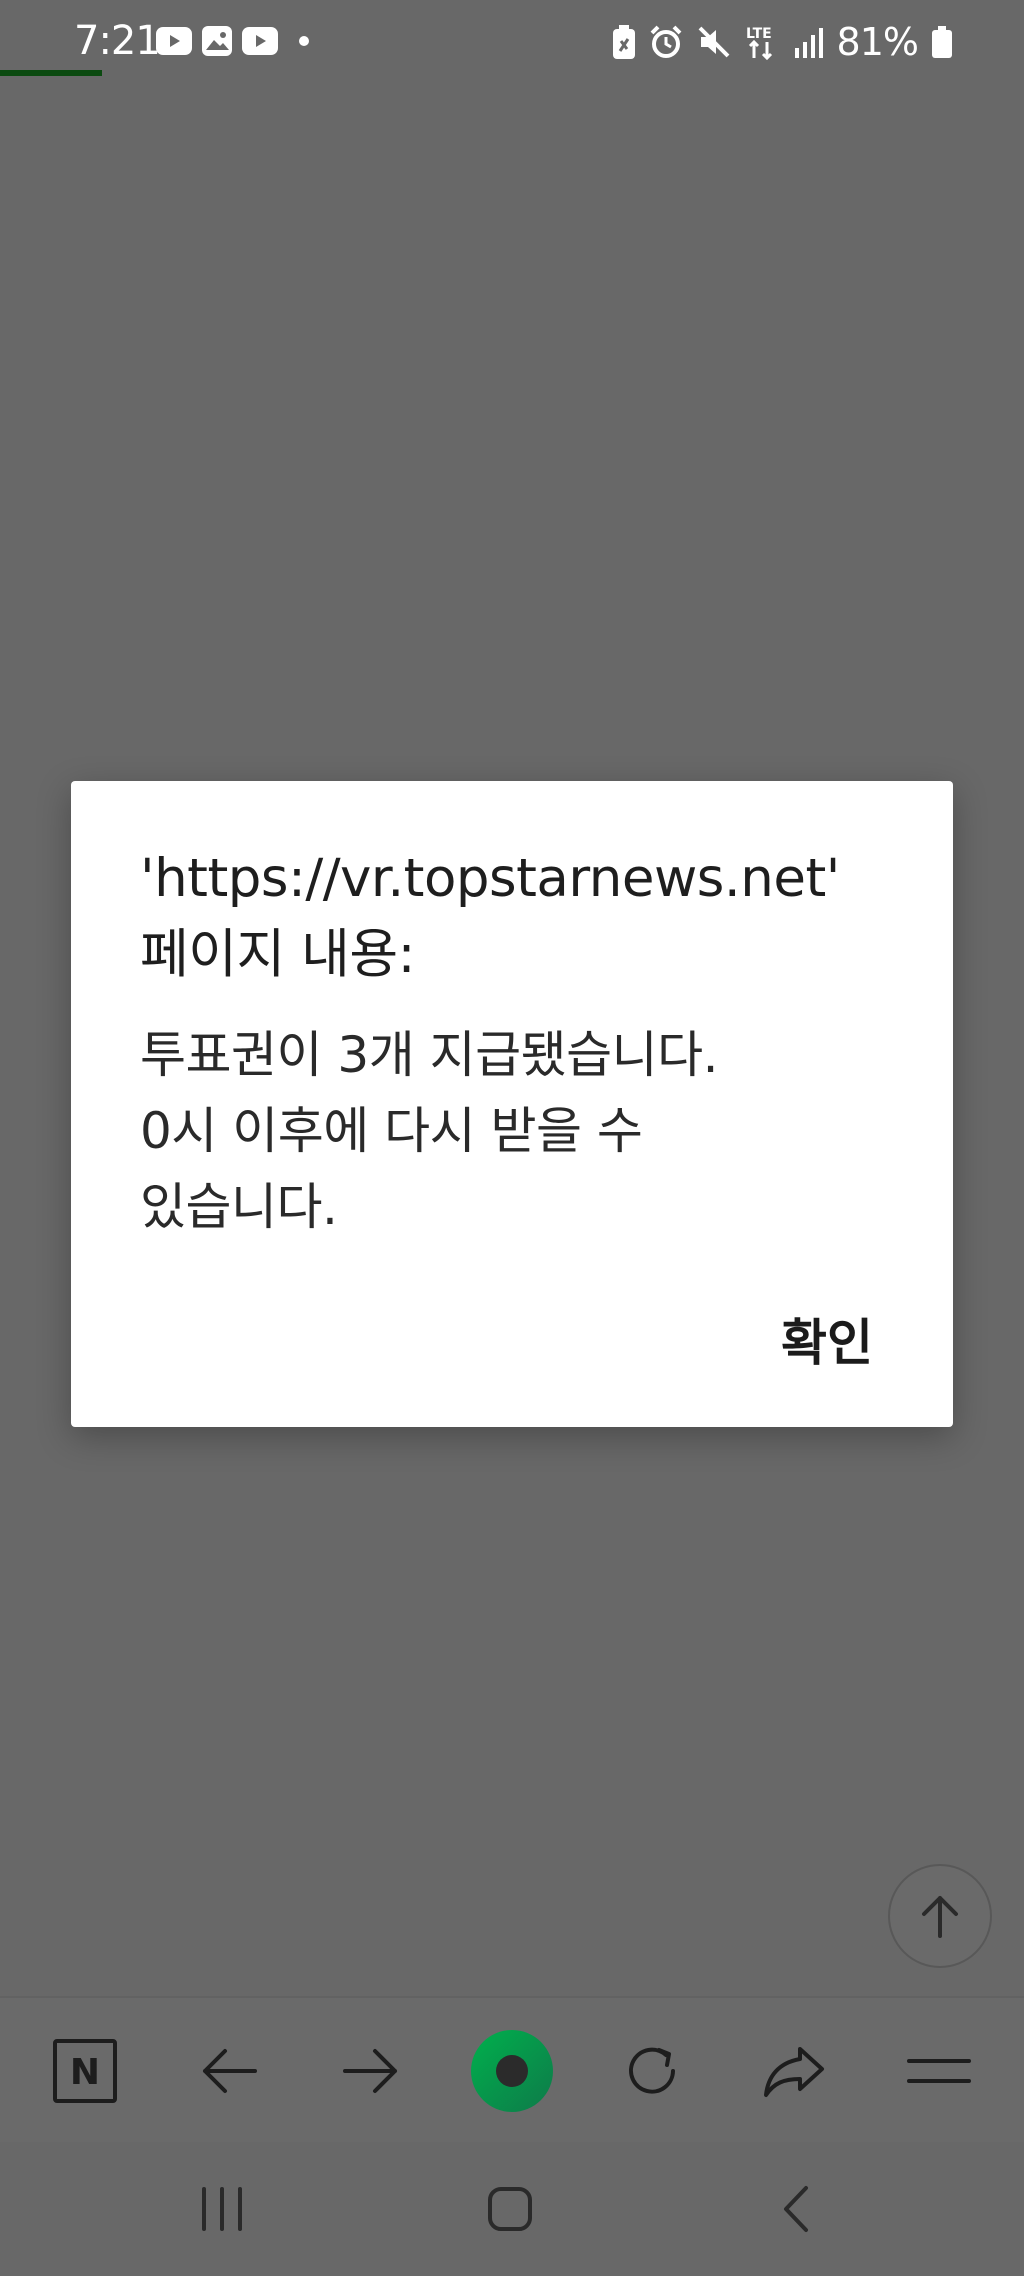 The image size is (1024, 2276). I want to click on dialog-message: 투표권이 3개 지급됐습니다. 0시 이후에 다시 받을 수 있습니다., so click(490, 1131).